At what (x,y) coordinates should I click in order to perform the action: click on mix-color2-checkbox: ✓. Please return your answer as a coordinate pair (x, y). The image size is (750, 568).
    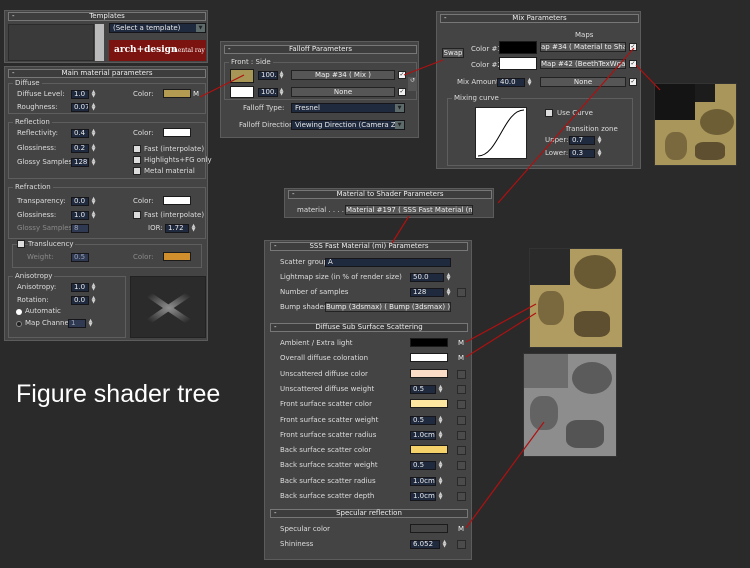
    Looking at the image, I should click on (633, 64).